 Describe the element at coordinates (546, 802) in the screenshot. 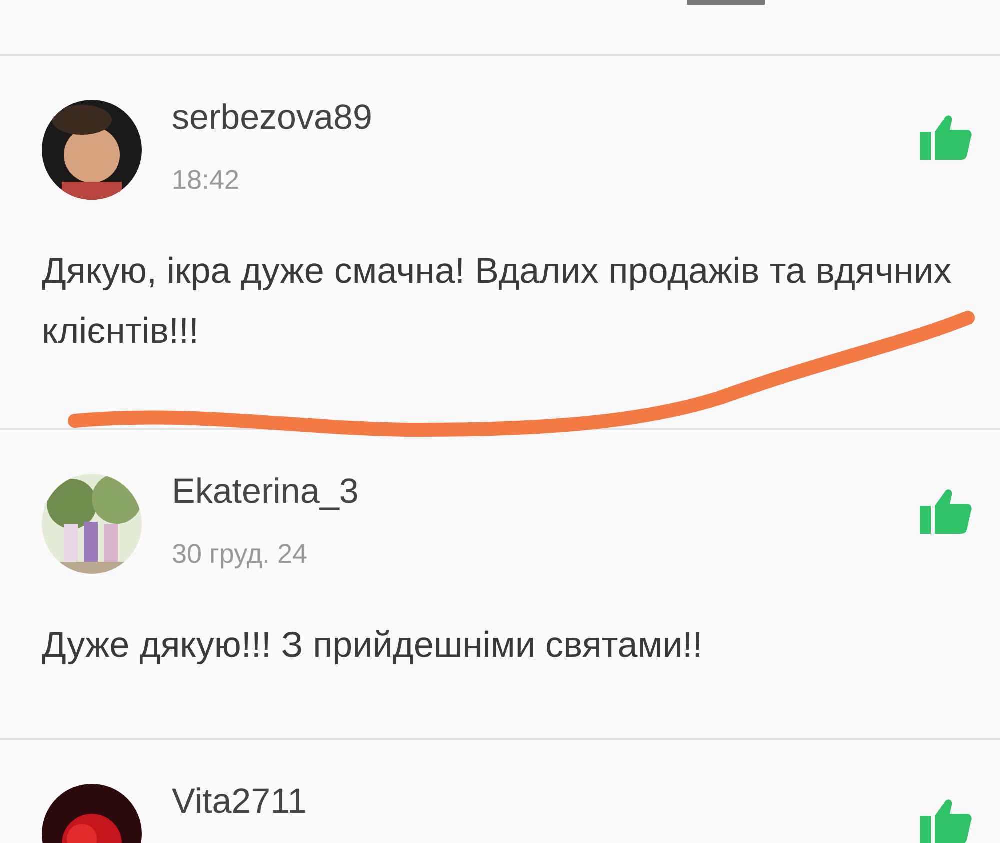

I see `author-name: Vita2711` at that location.